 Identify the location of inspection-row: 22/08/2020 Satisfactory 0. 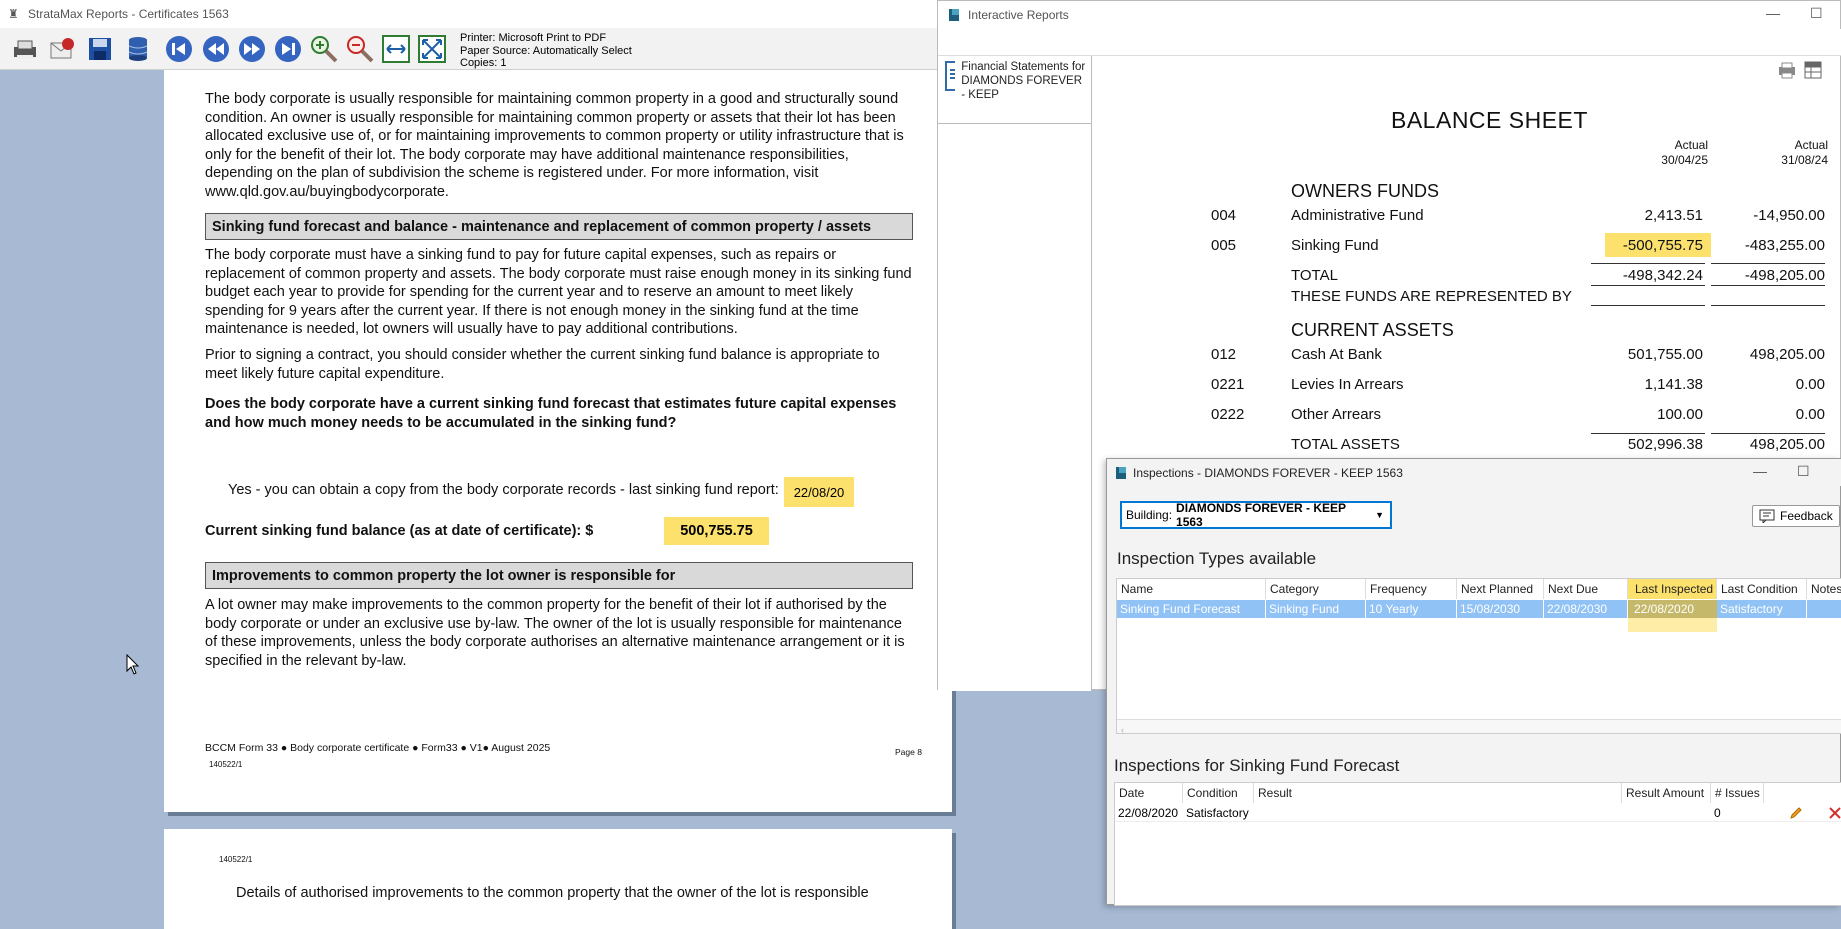
(1478, 813).